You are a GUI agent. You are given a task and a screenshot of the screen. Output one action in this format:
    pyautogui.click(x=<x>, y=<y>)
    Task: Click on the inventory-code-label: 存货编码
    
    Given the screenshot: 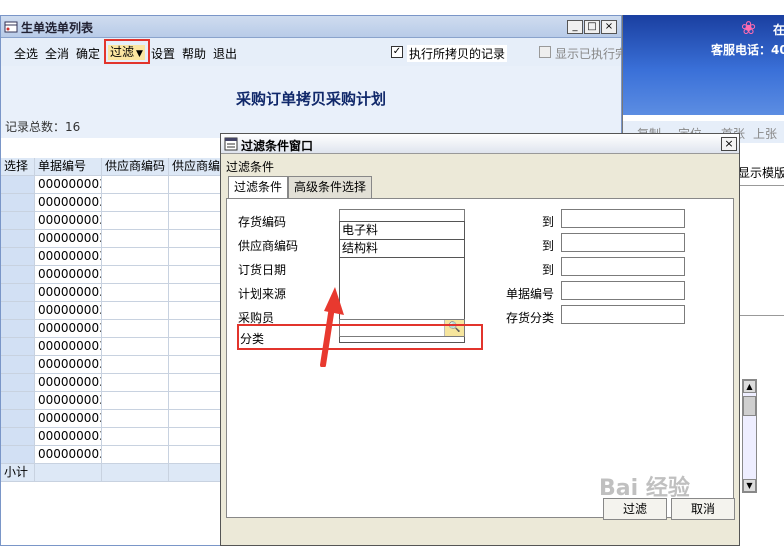 What is the action you would take?
    pyautogui.click(x=262, y=222)
    